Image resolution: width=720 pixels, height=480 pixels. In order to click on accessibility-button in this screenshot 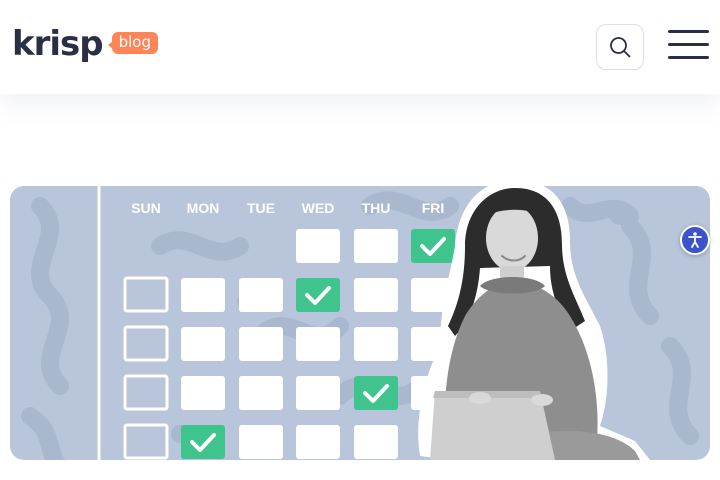, I will do `click(695, 240)`.